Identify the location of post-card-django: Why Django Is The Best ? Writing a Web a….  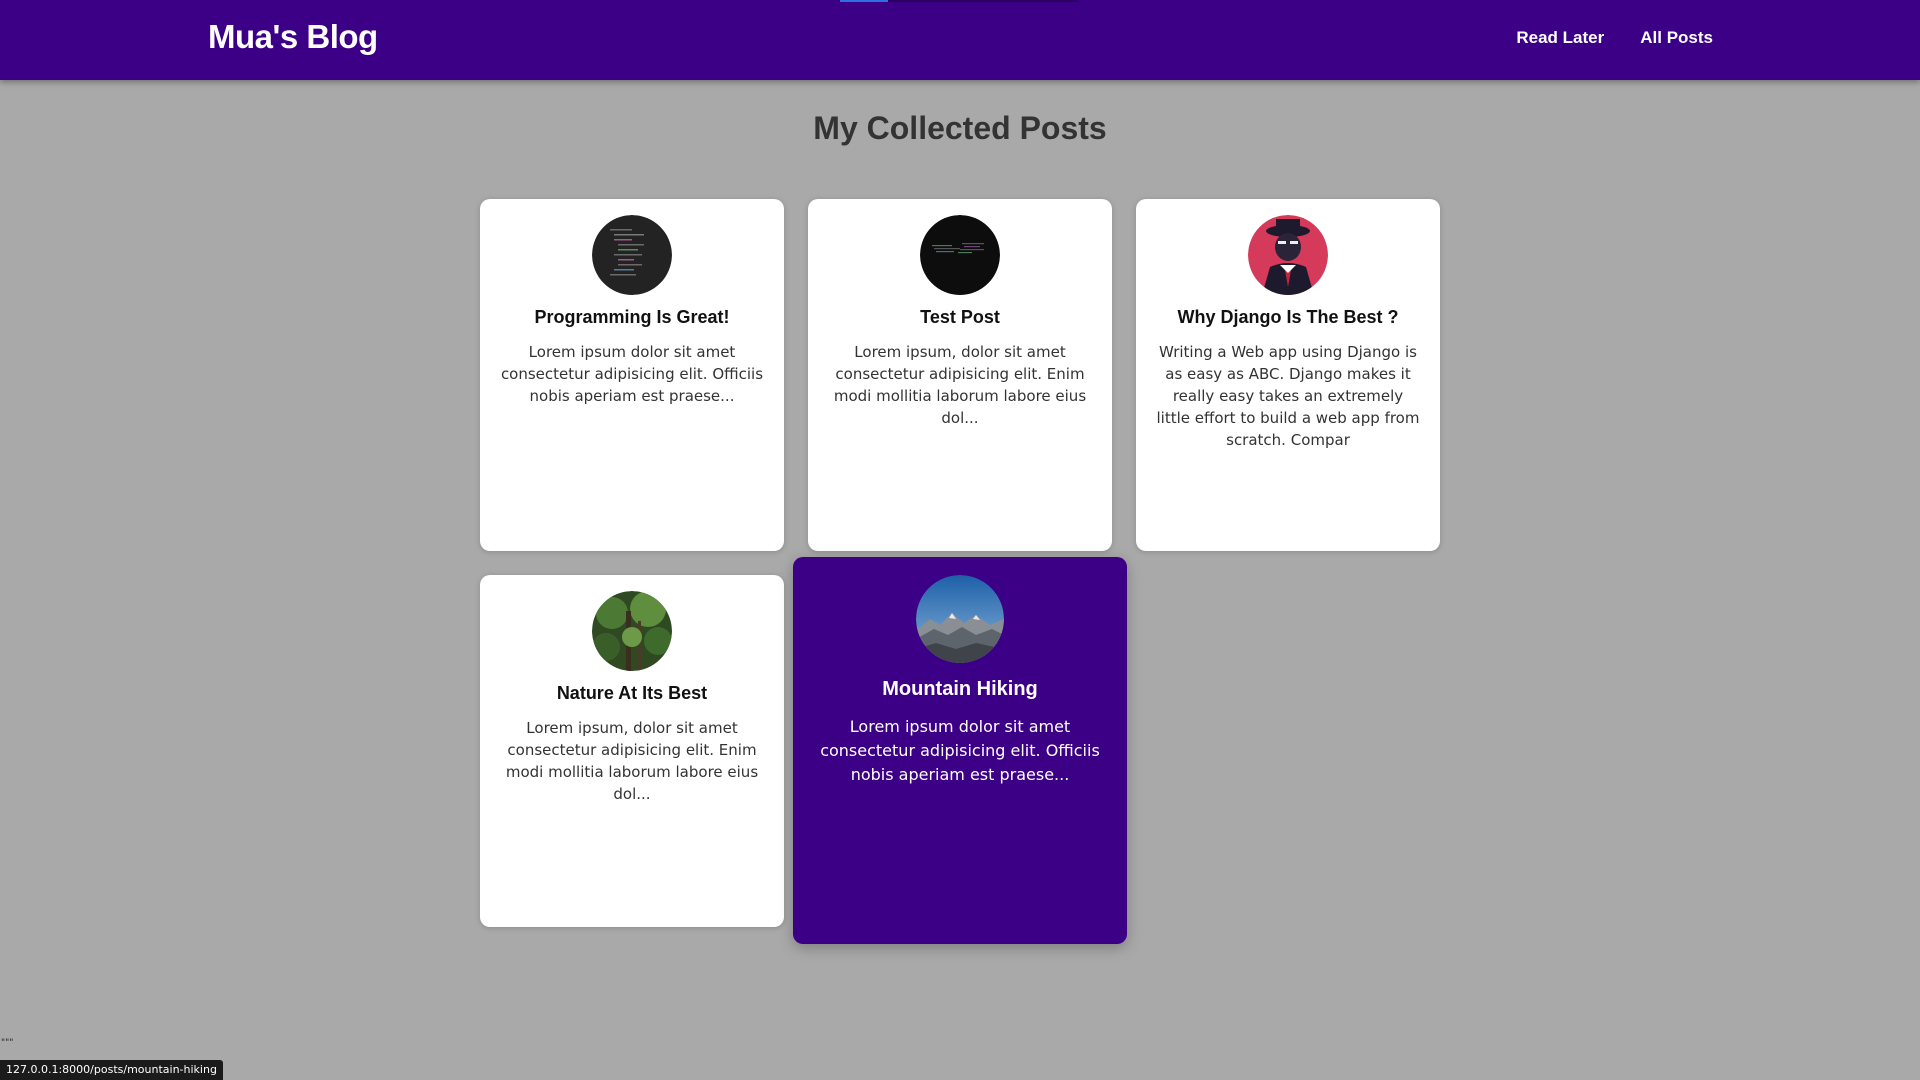
(1288, 375).